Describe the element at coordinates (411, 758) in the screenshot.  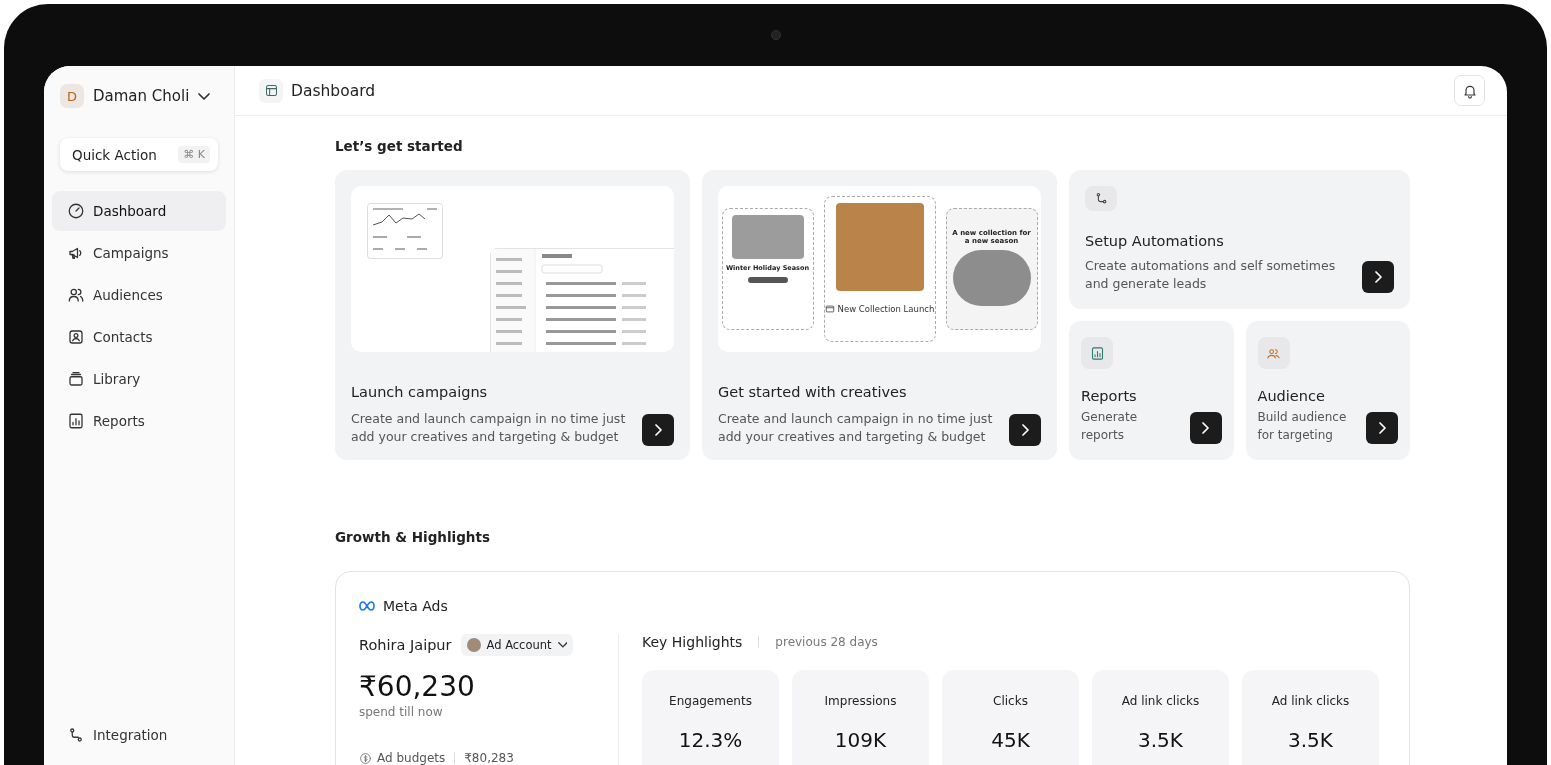
I see `budget-label: Ad budgets` at that location.